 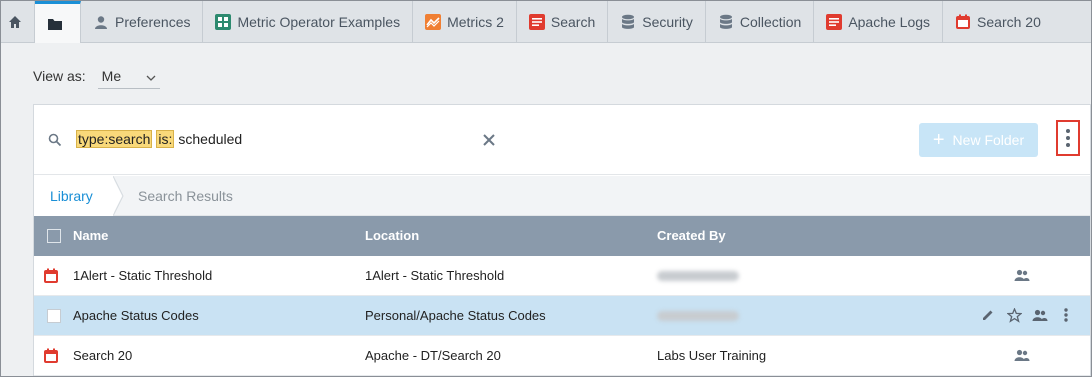 What do you see at coordinates (562, 196) in the screenshot?
I see `breadcrumb: Library Search Results` at bounding box center [562, 196].